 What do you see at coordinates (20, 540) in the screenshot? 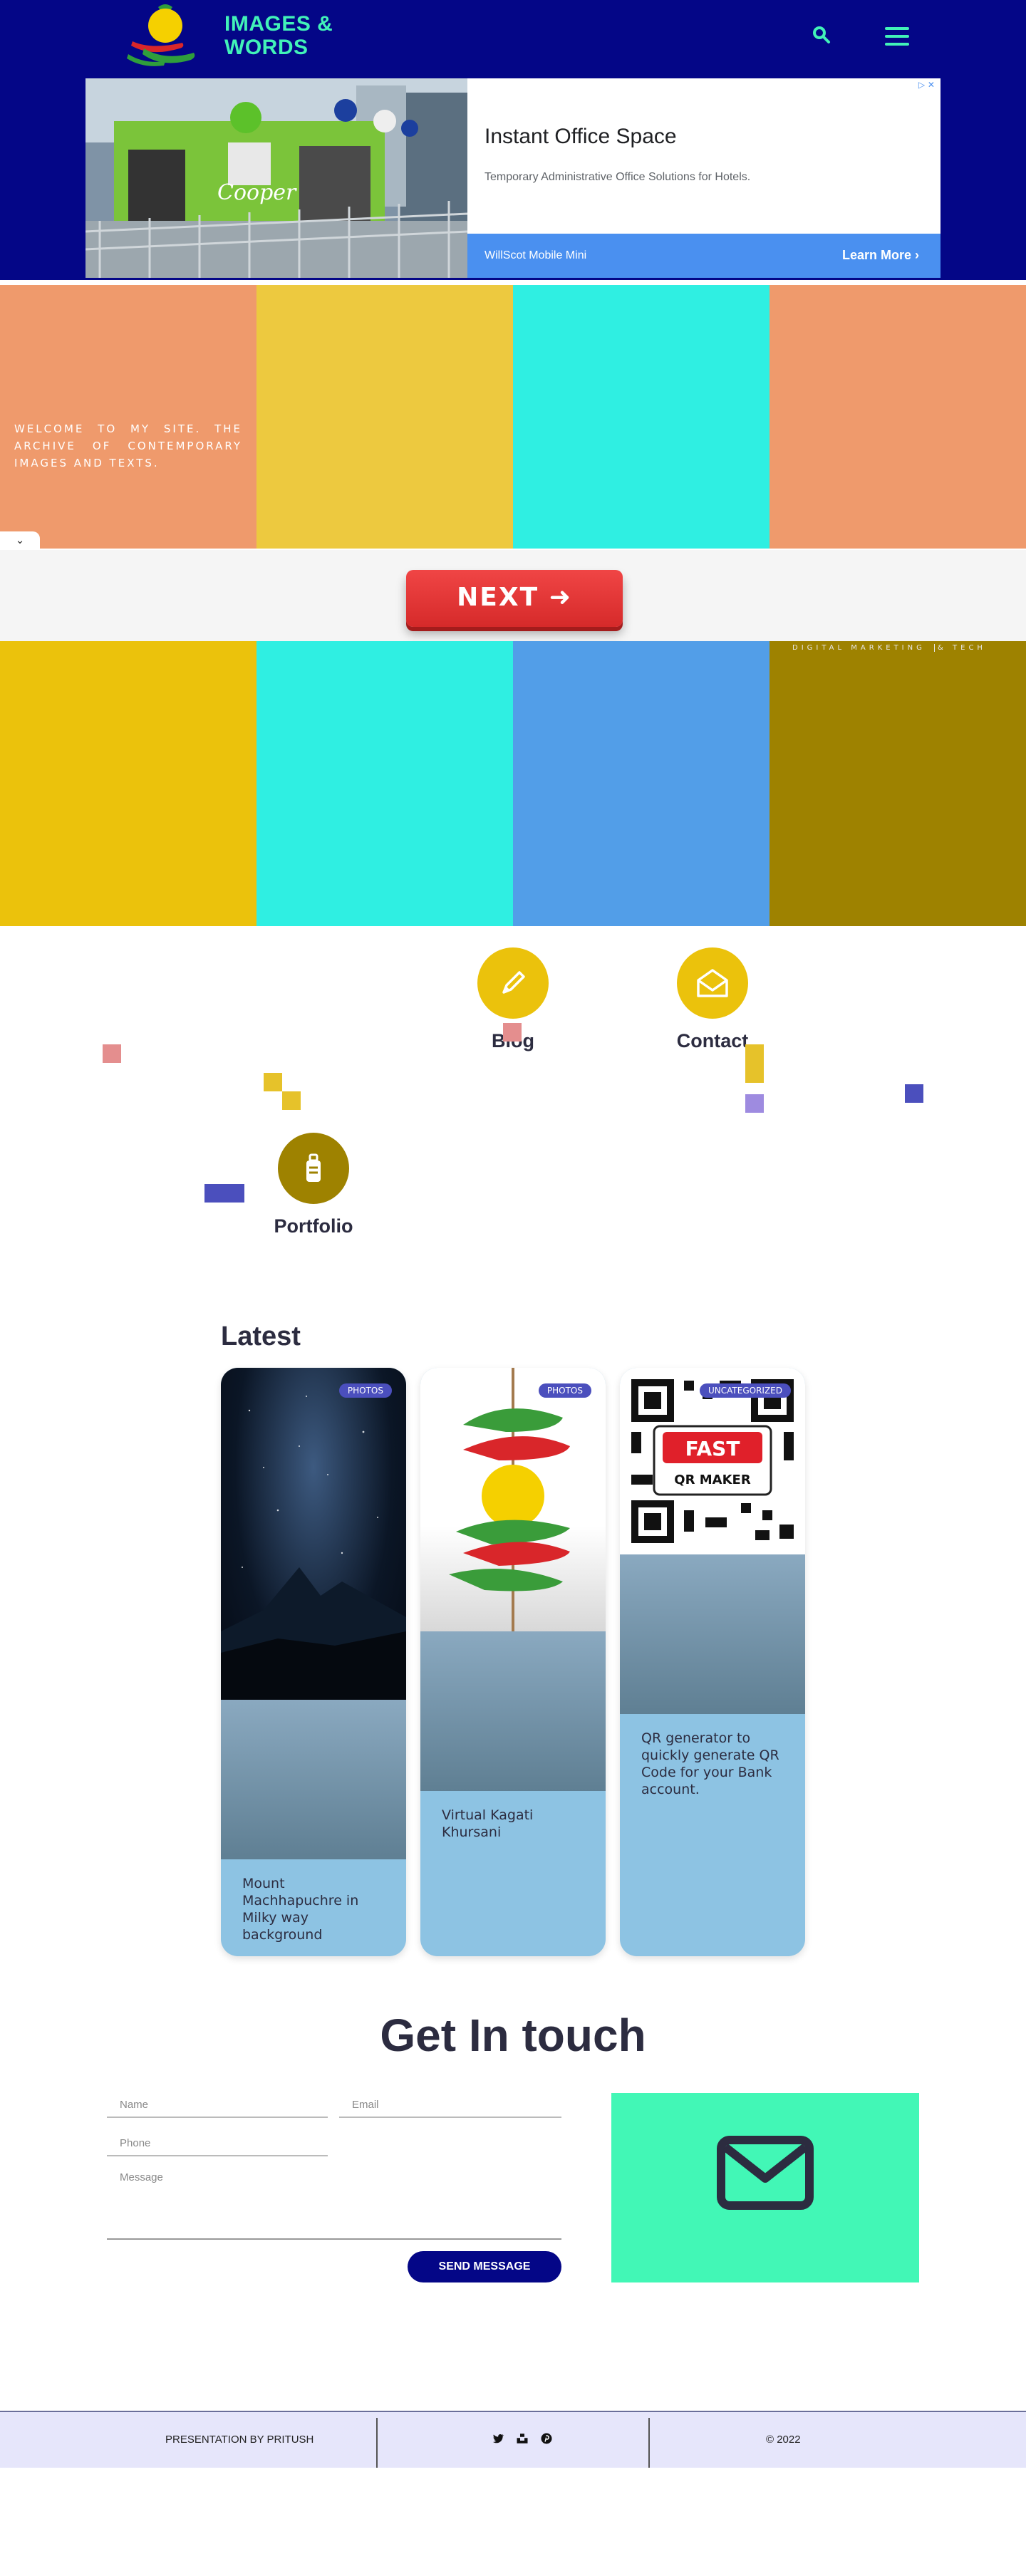
I see `chevron-down-icon: ⌄` at bounding box center [20, 540].